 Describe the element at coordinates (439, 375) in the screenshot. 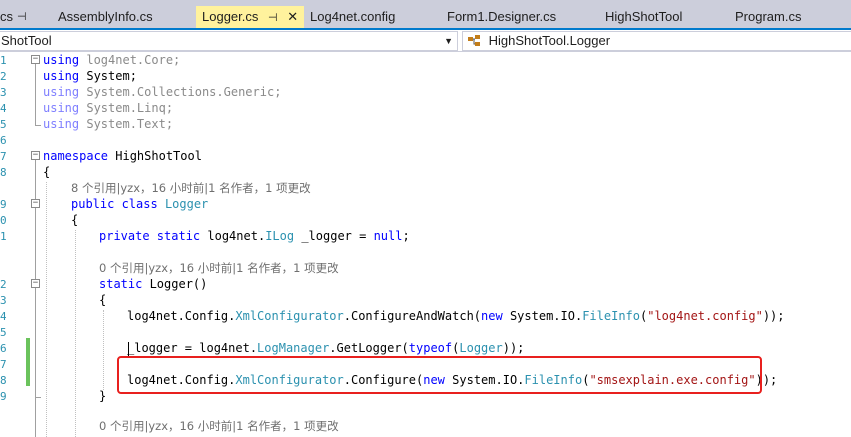

I see `highlight-annotation` at that location.